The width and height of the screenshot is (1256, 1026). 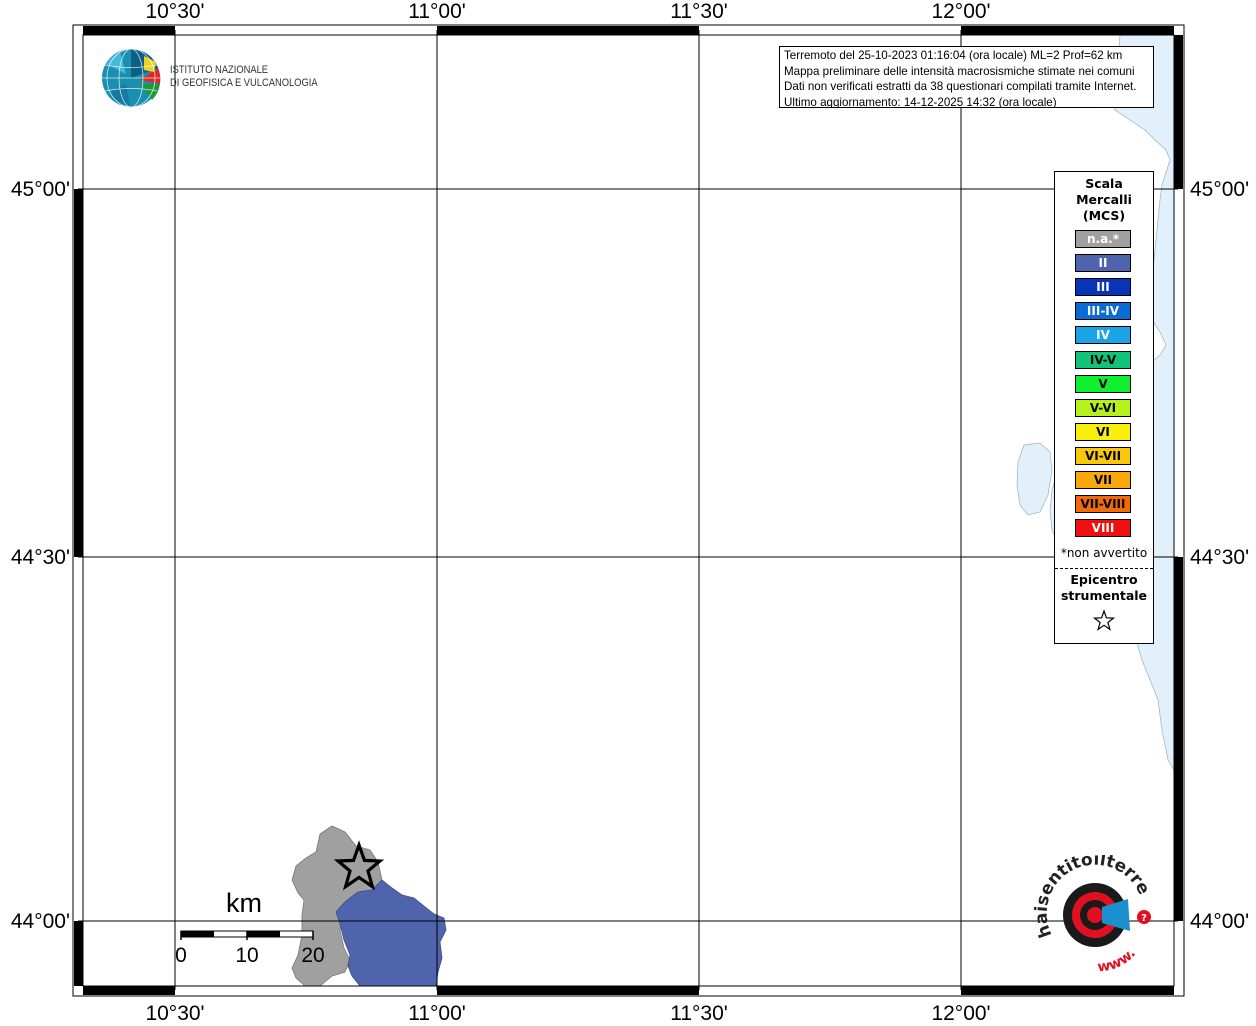 I want to click on legend-title-line: Mercalli, so click(x=1104, y=199).